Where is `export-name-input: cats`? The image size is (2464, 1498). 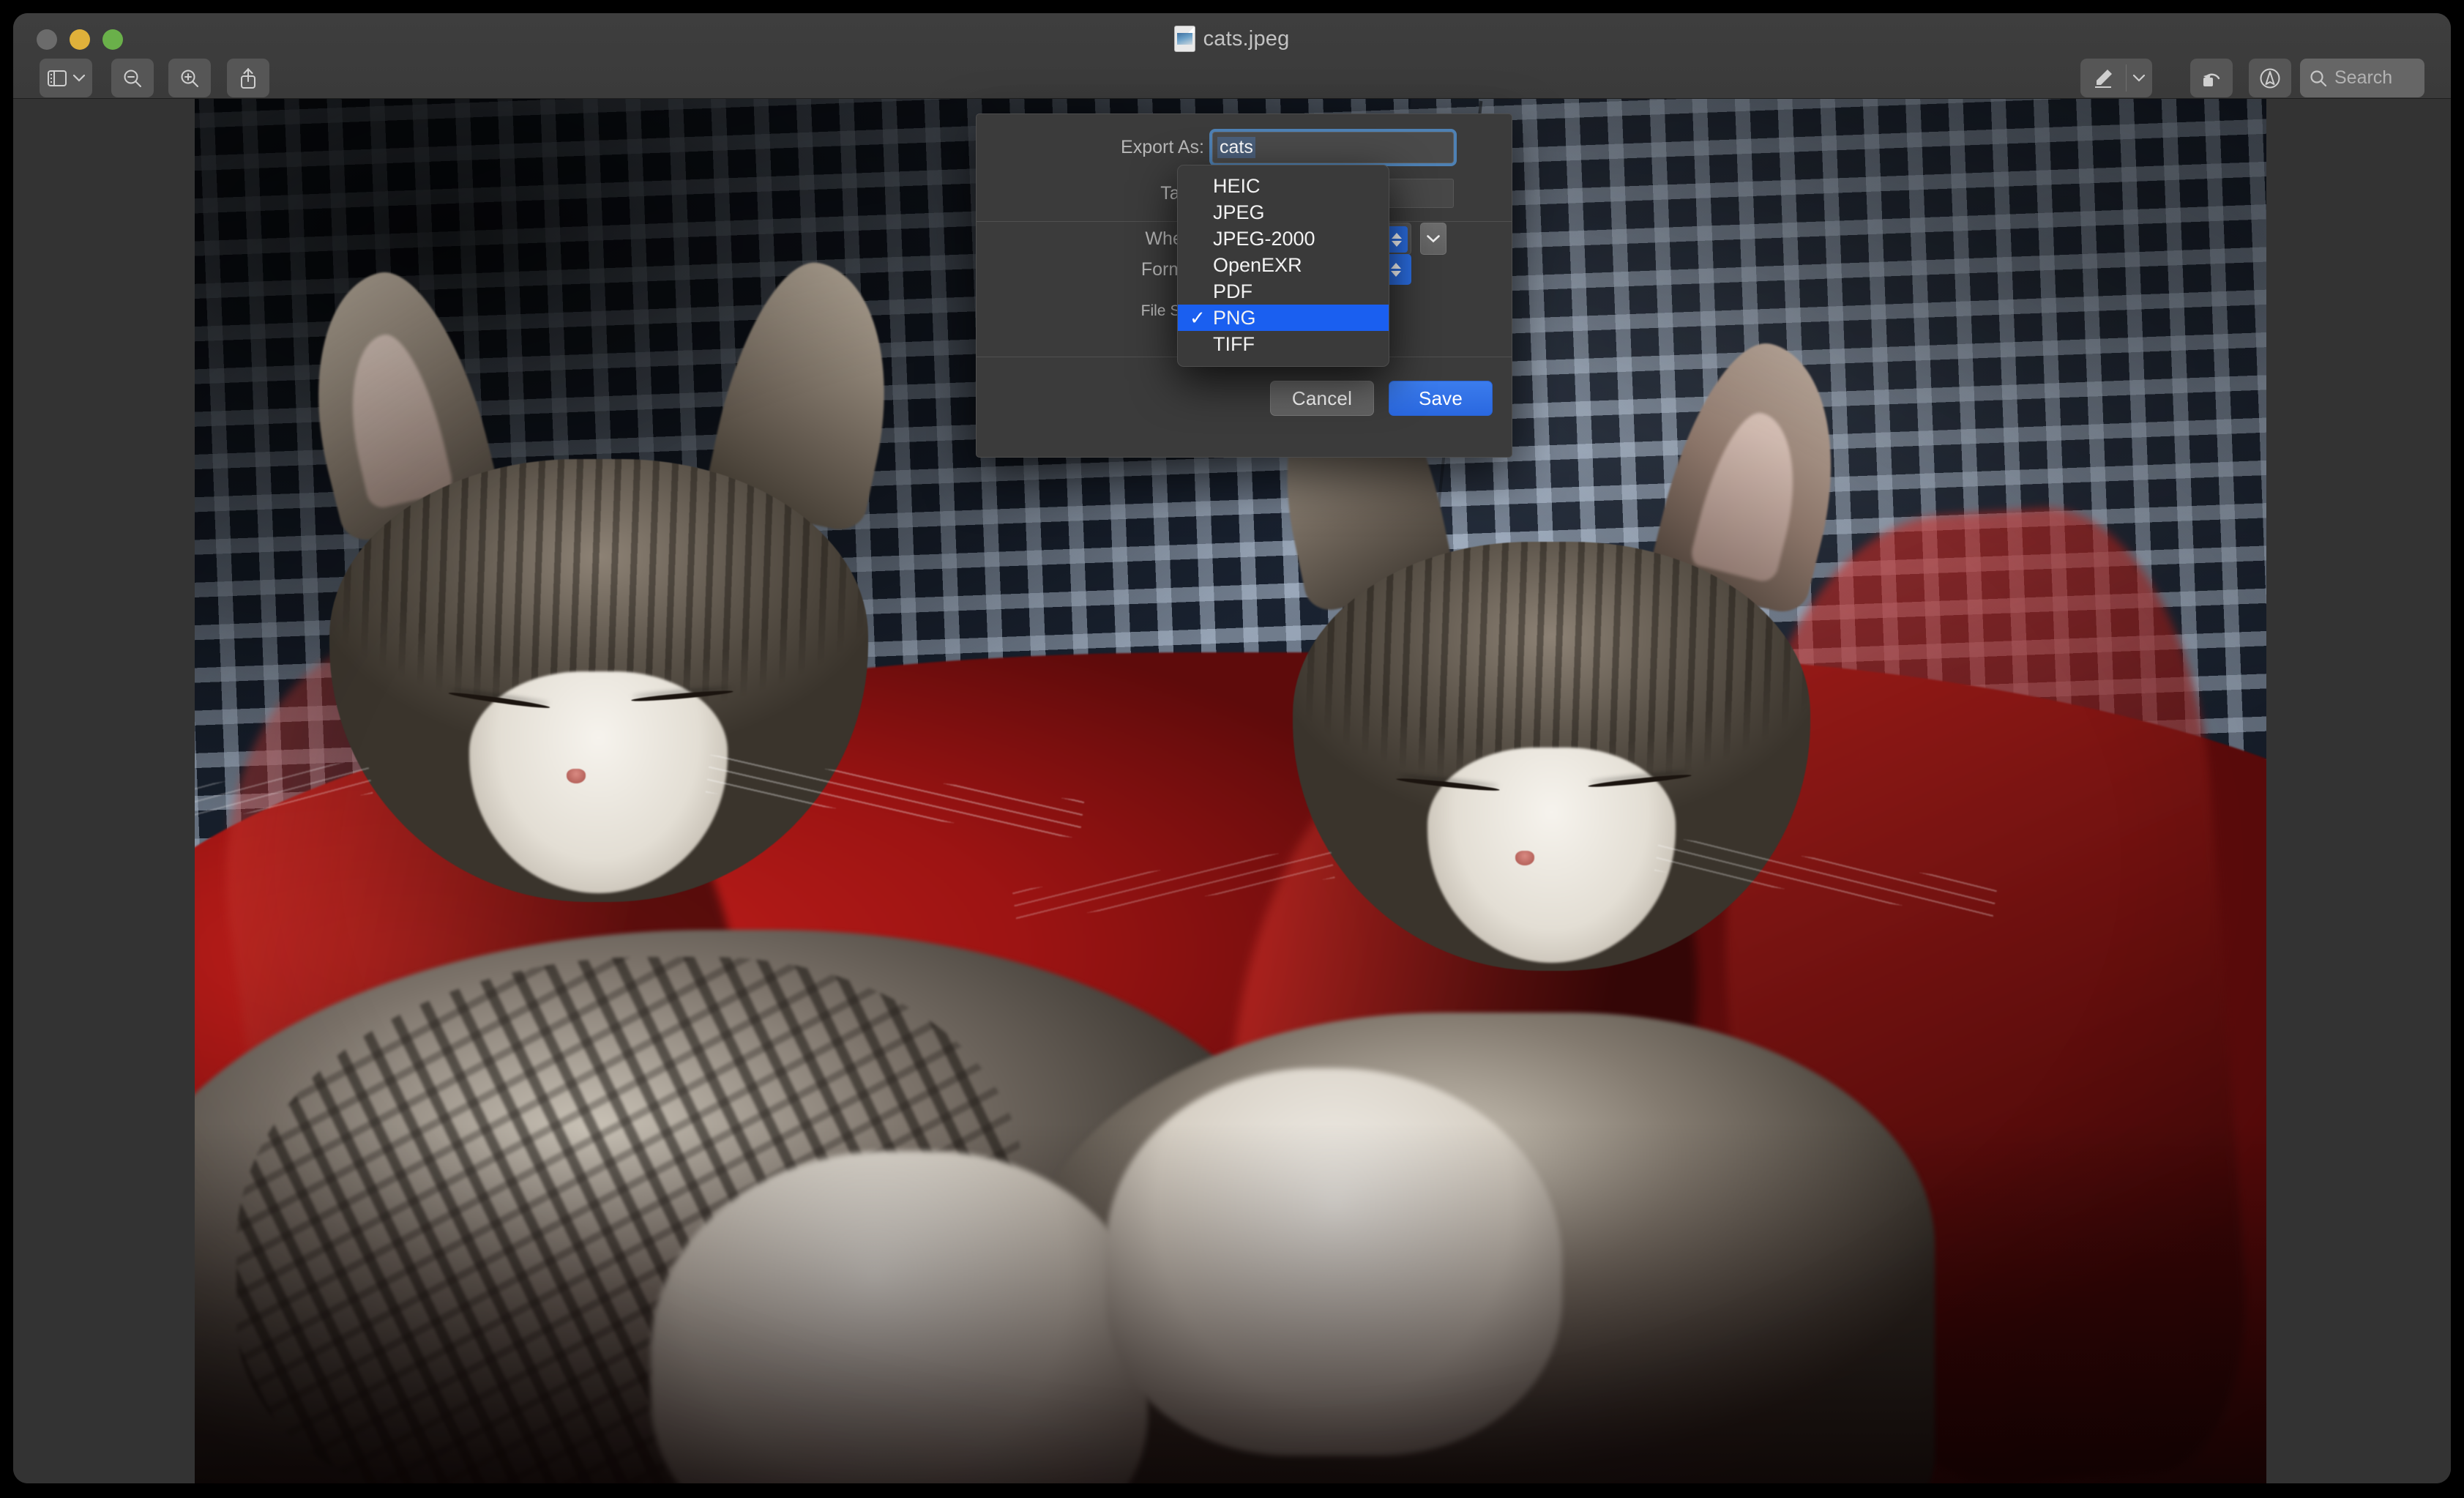 export-name-input: cats is located at coordinates (1333, 147).